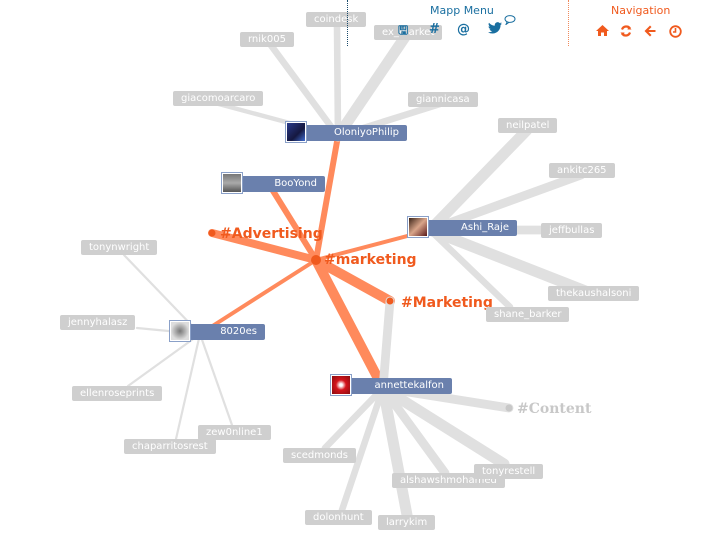 The height and width of the screenshot is (537, 707). Describe the element at coordinates (338, 517) in the screenshot. I see `leaf-node-dolonhunt: dolonhunt` at that location.